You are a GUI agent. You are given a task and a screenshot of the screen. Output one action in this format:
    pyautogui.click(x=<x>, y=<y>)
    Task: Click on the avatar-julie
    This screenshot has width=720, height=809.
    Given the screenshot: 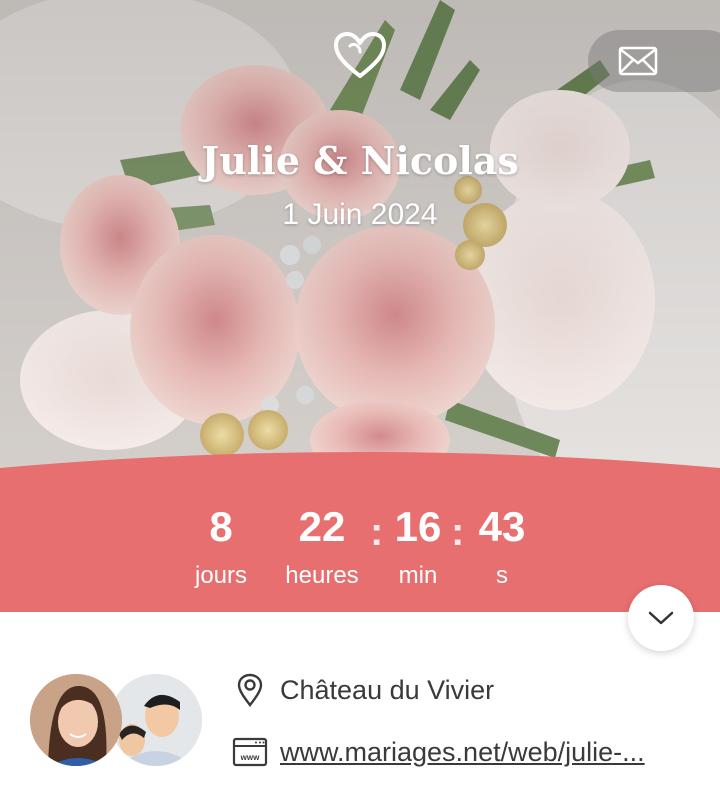 What is the action you would take?
    pyautogui.click(x=76, y=720)
    